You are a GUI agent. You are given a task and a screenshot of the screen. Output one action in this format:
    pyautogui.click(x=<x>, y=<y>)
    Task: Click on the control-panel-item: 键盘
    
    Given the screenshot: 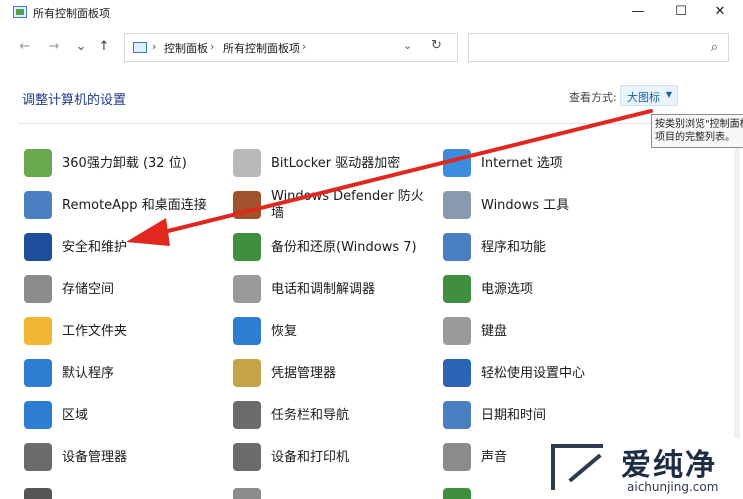 What is the action you would take?
    pyautogui.click(x=543, y=332)
    